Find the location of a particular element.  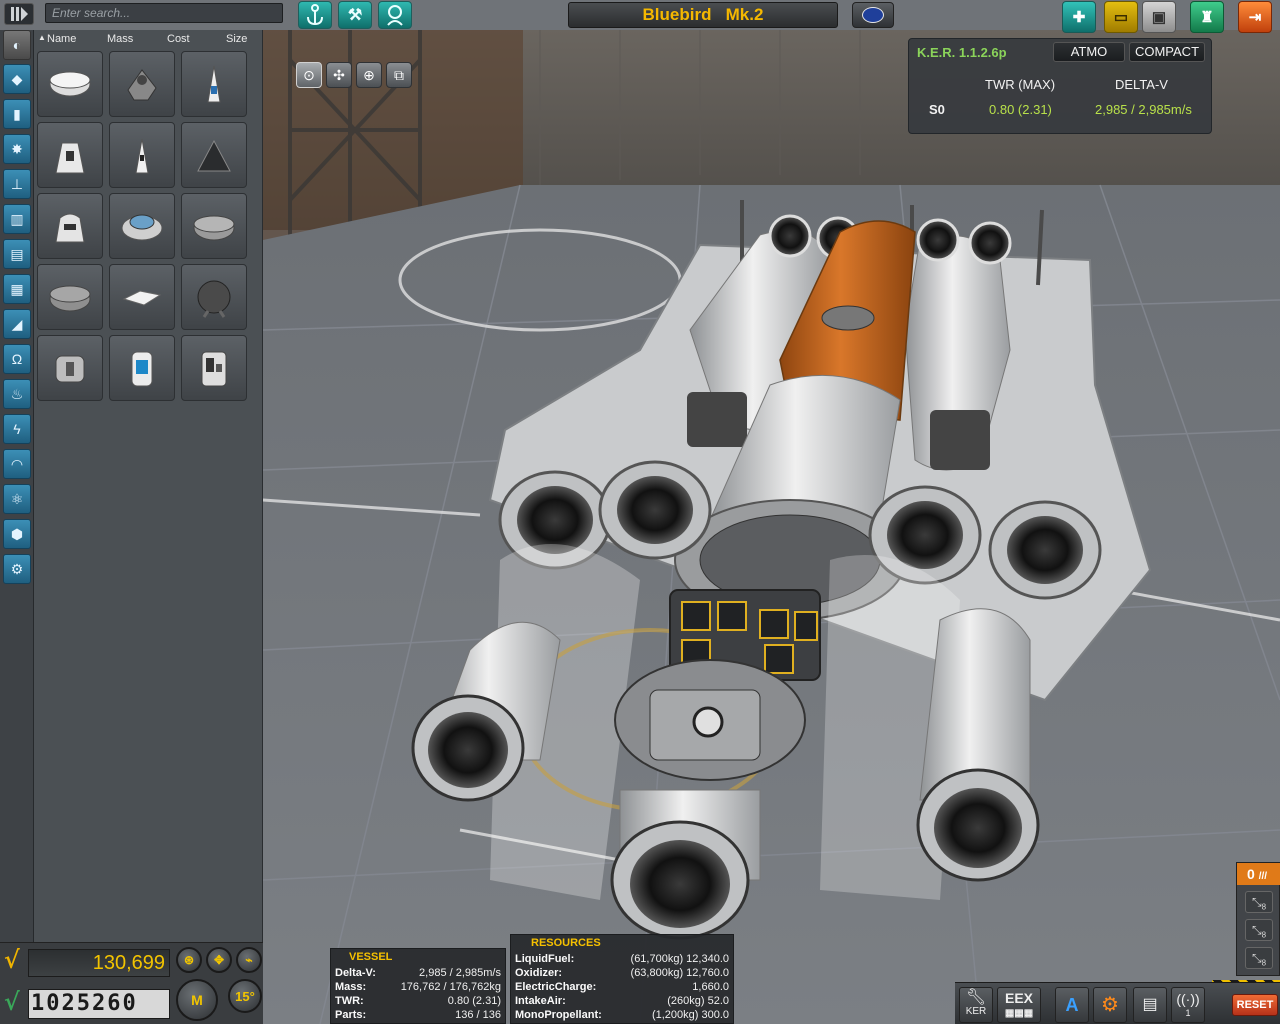

payload-icon: ▦ is located at coordinates (17, 289).